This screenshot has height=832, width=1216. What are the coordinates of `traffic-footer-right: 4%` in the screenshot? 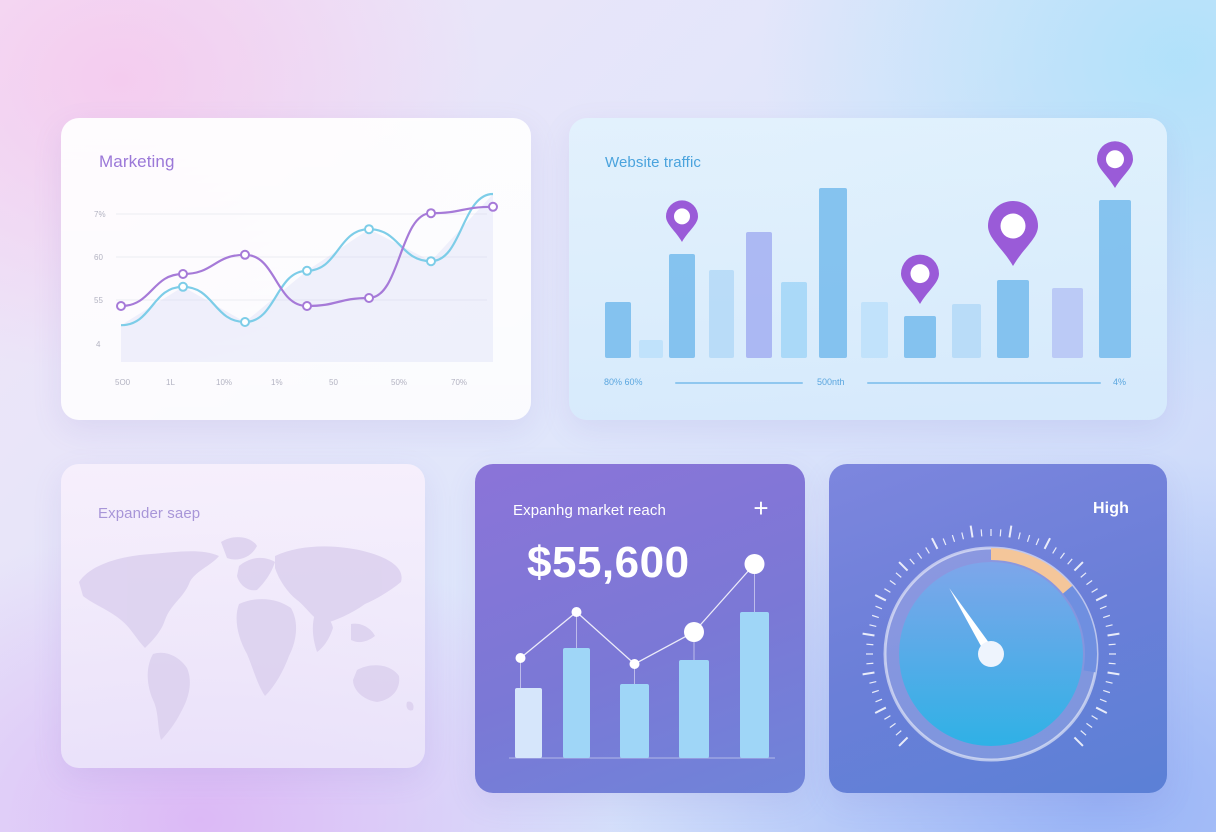 It's located at (1120, 382).